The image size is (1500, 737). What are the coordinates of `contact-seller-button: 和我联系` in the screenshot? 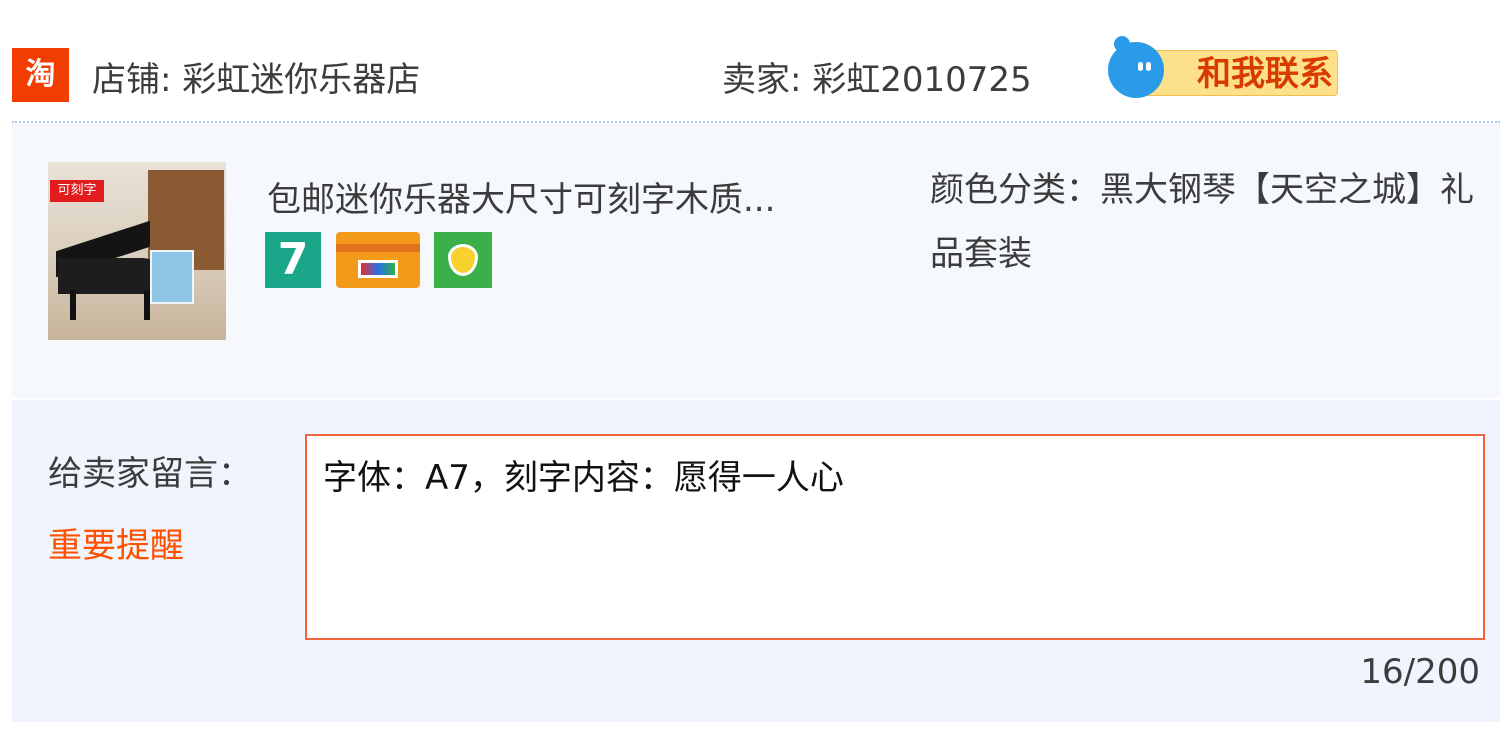 It's located at (1226, 69).